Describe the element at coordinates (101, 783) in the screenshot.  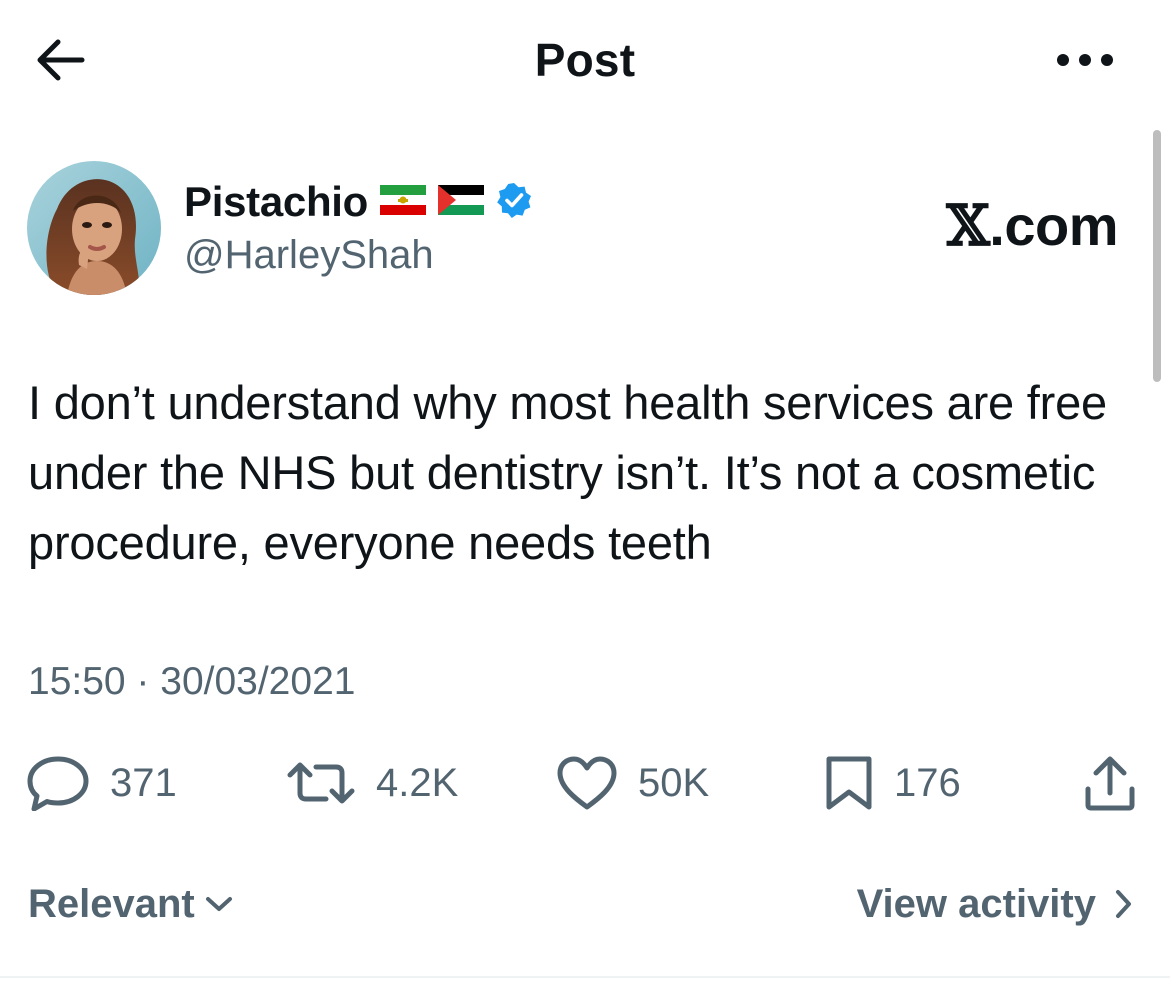
I see `reply-button: 371` at that location.